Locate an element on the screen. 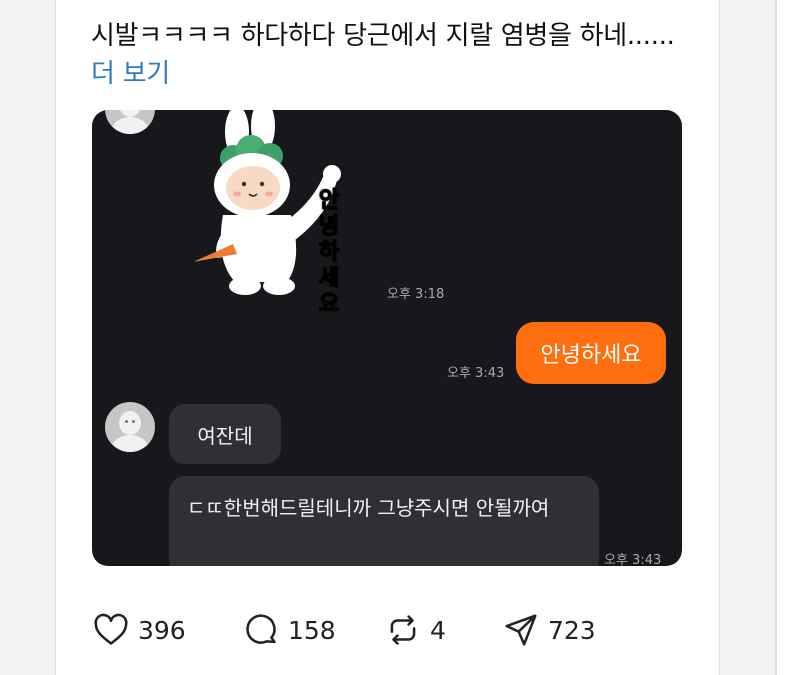 Image resolution: width=800 pixels, height=675 pixels. timestamp-3: 오후 3:43 is located at coordinates (633, 559).